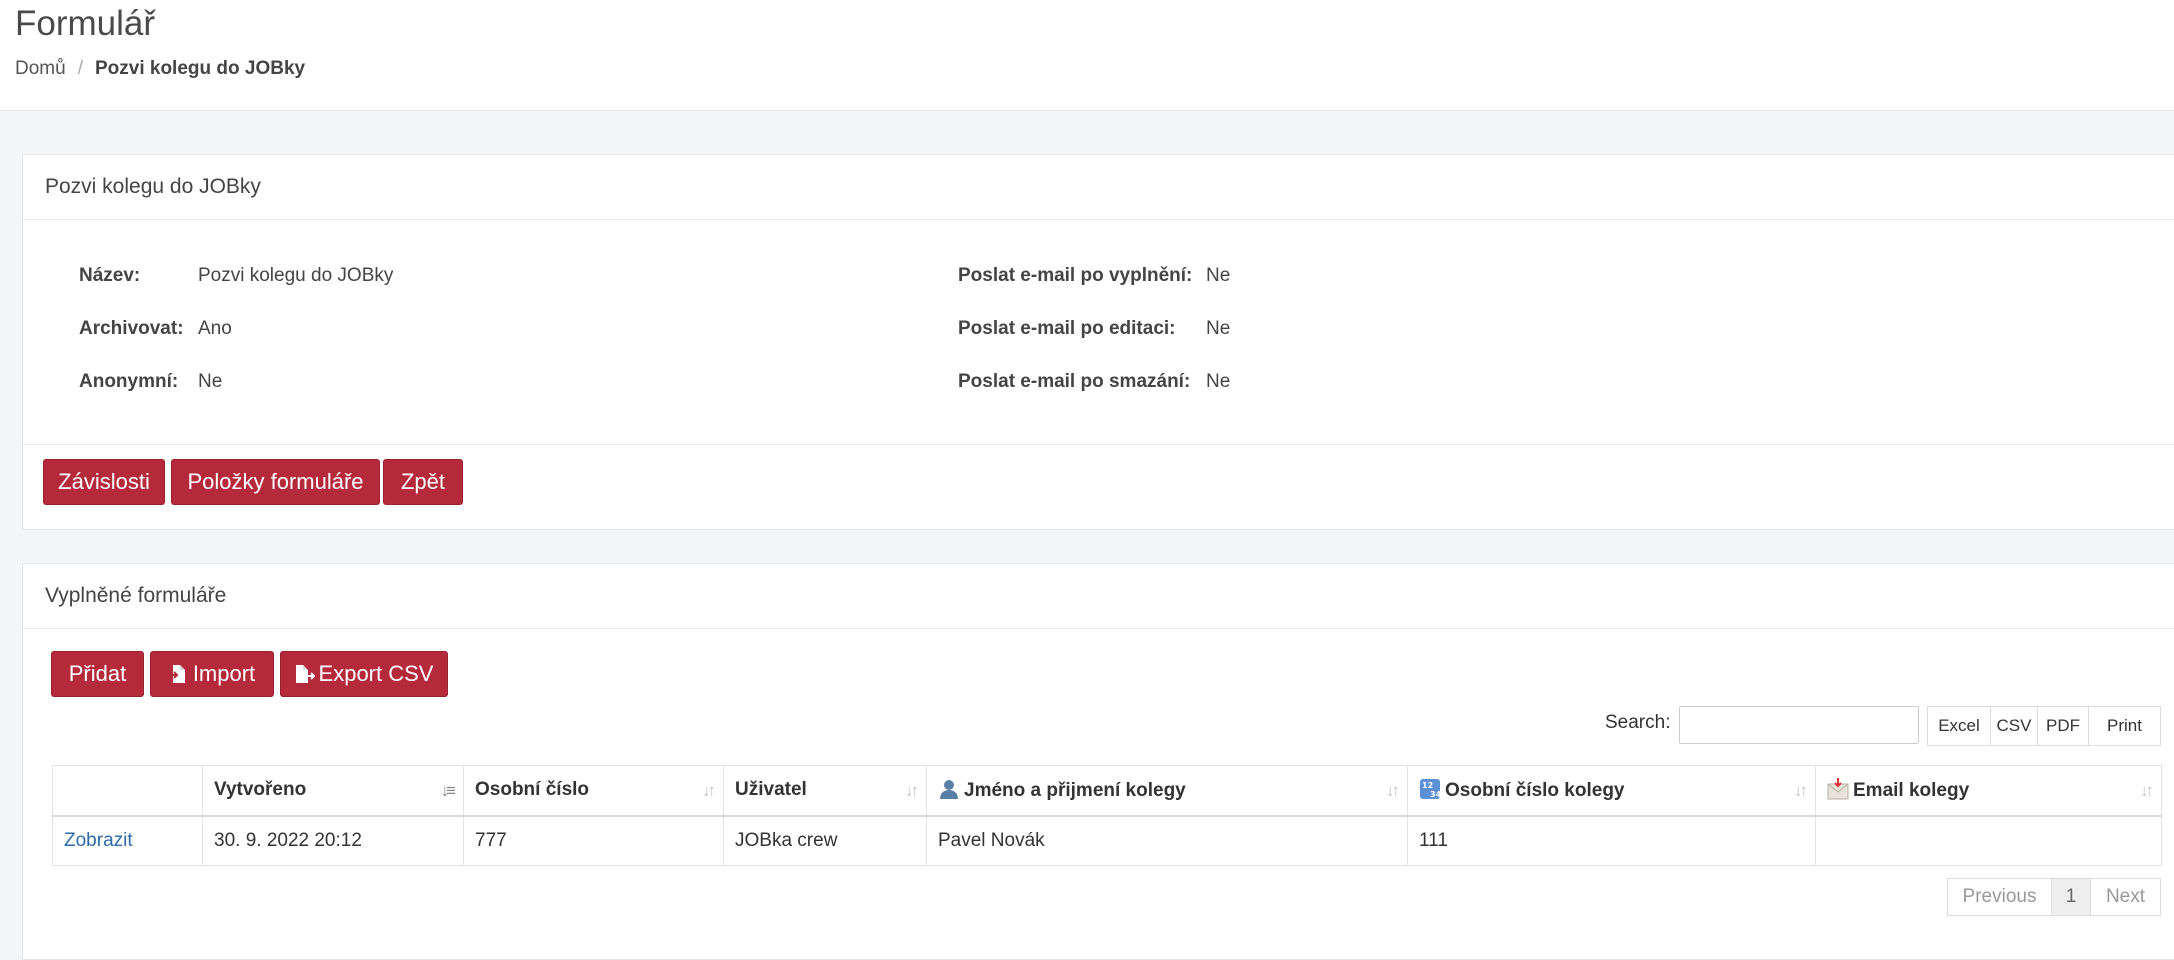  Describe the element at coordinates (1638, 722) in the screenshot. I see `search-label: Search:` at that location.